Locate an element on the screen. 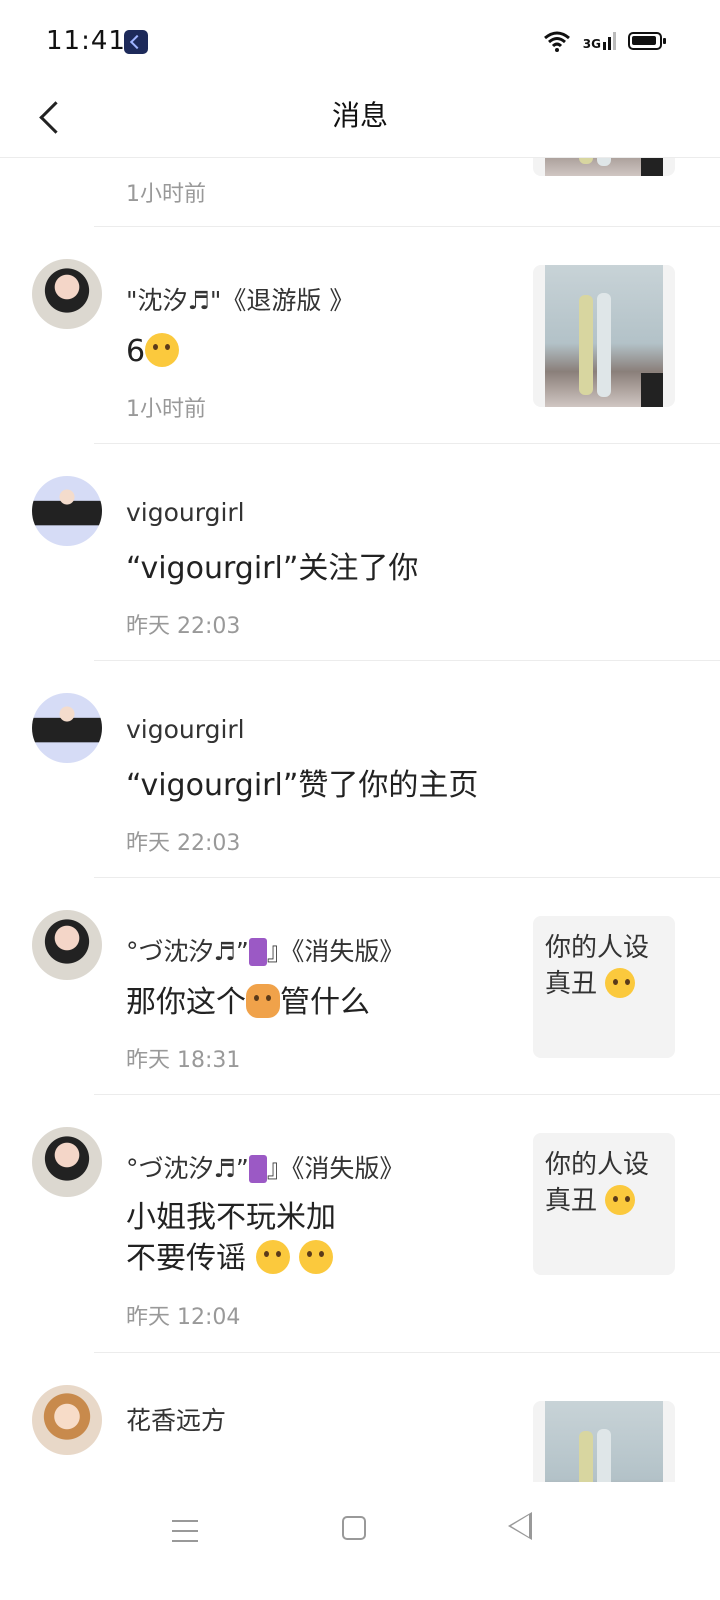 Image resolution: width=720 pixels, height=1600 pixels. status-indicators: 3G is located at coordinates (604, 41).